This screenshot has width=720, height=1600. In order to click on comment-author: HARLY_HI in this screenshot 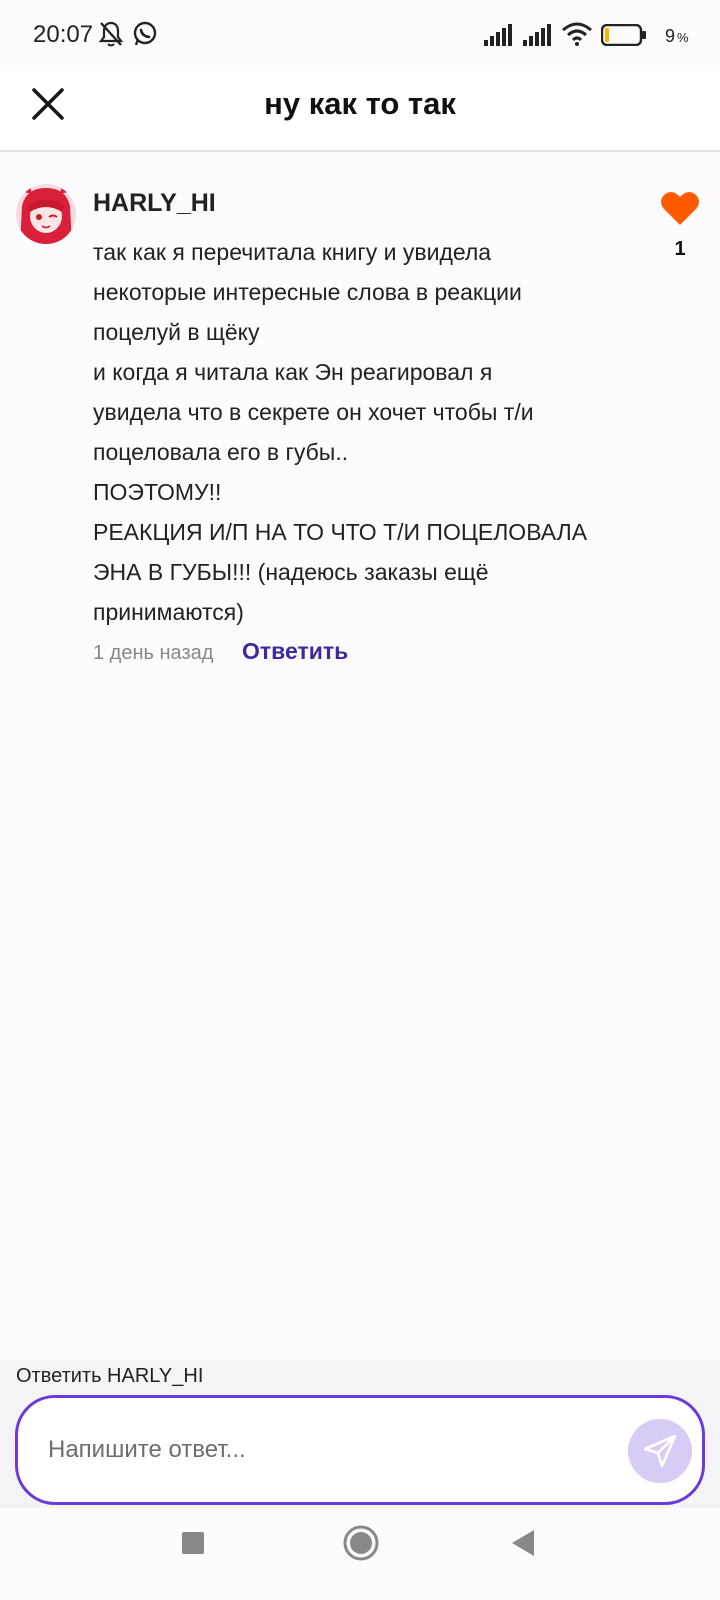, I will do `click(154, 203)`.